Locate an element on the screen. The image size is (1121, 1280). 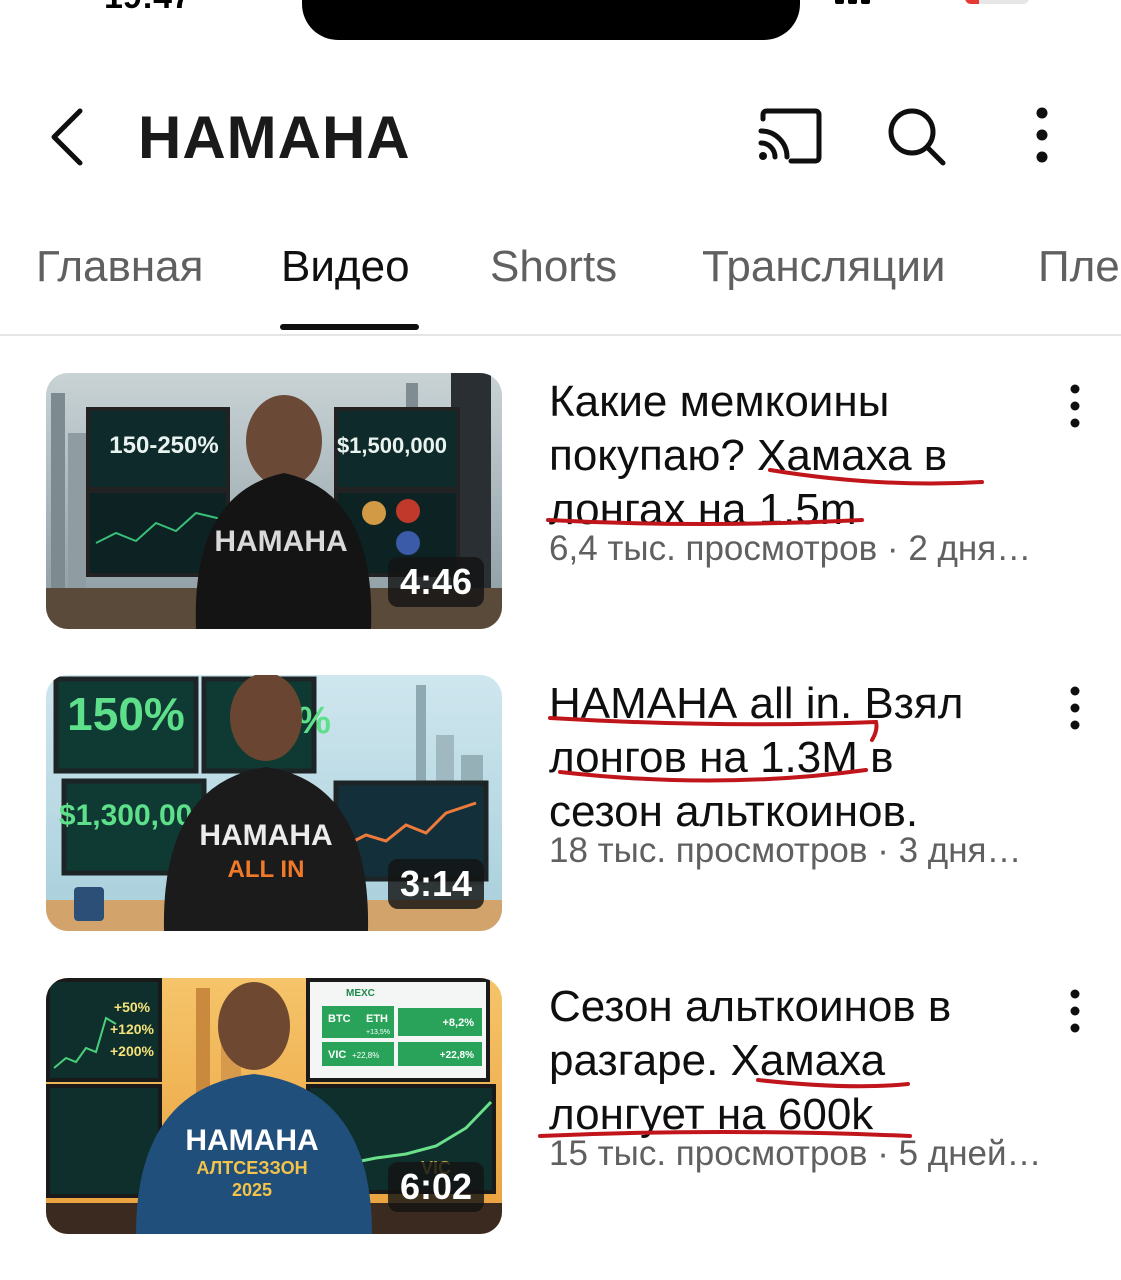
search-icon is located at coordinates (917, 137).